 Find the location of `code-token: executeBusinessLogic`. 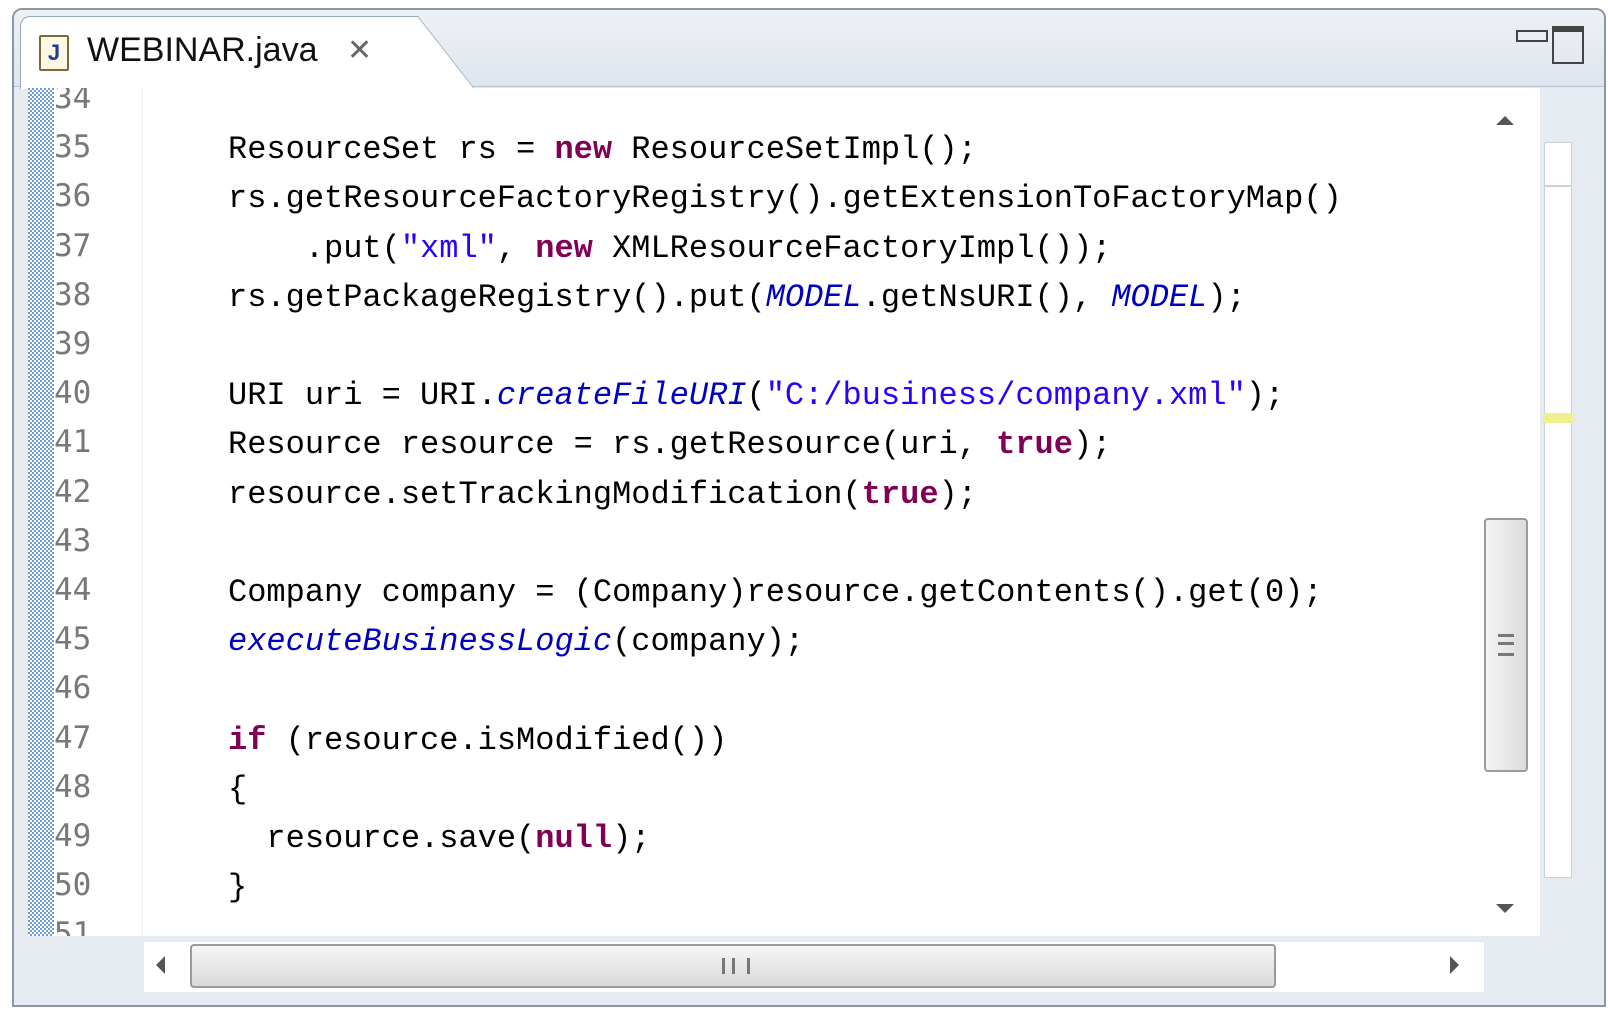

code-token: executeBusinessLogic is located at coordinates (420, 642).